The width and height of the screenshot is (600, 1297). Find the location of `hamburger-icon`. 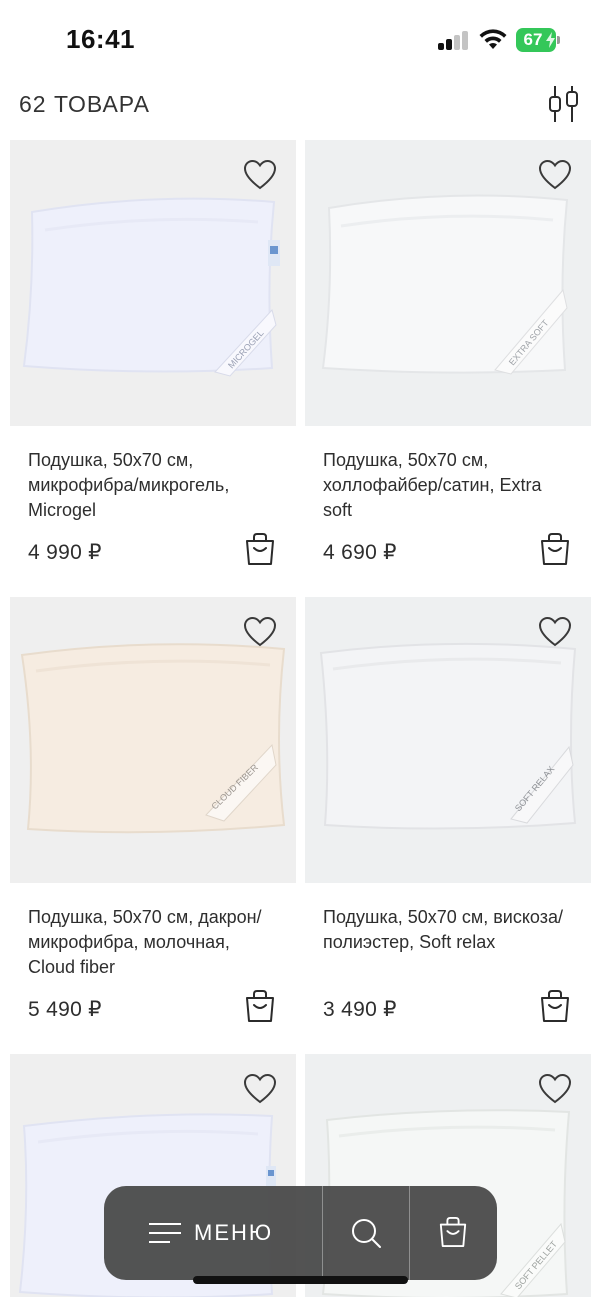

hamburger-icon is located at coordinates (165, 1233).